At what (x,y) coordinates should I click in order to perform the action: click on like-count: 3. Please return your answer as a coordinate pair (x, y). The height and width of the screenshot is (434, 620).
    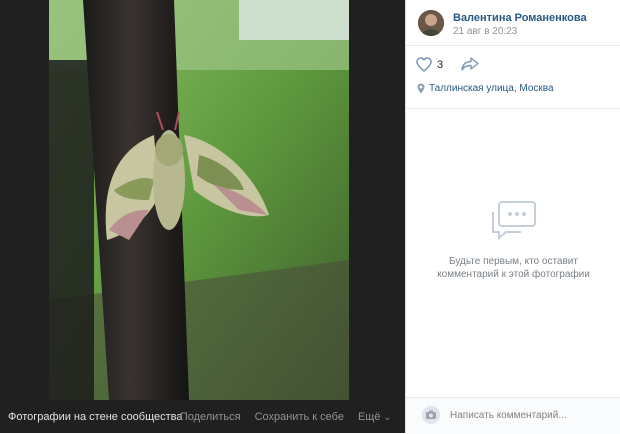
    Looking at the image, I should click on (440, 64).